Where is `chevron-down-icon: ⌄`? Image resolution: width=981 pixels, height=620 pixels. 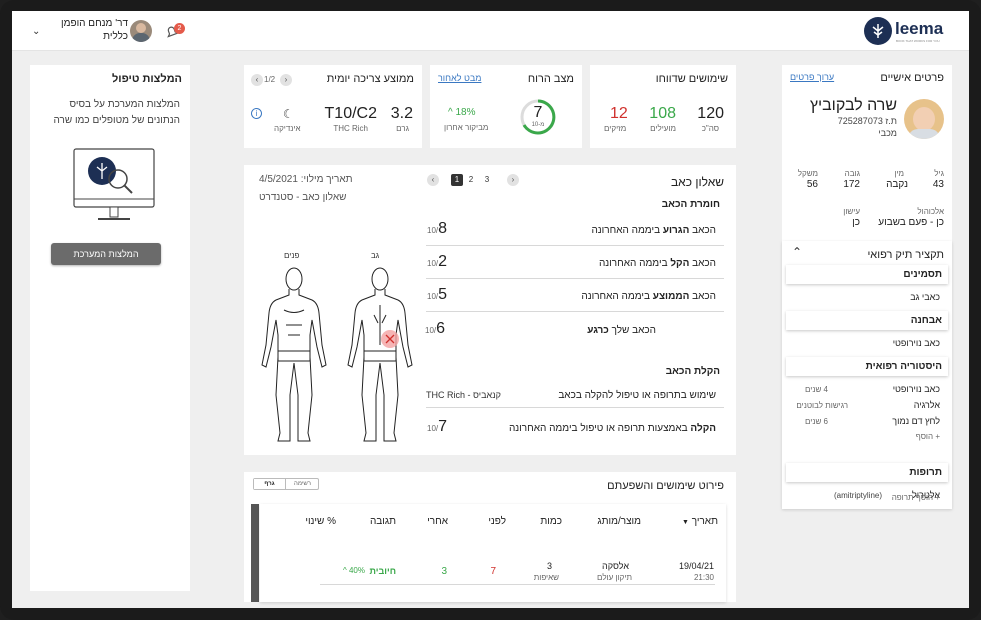
chevron-down-icon: ⌄ is located at coordinates (36, 31).